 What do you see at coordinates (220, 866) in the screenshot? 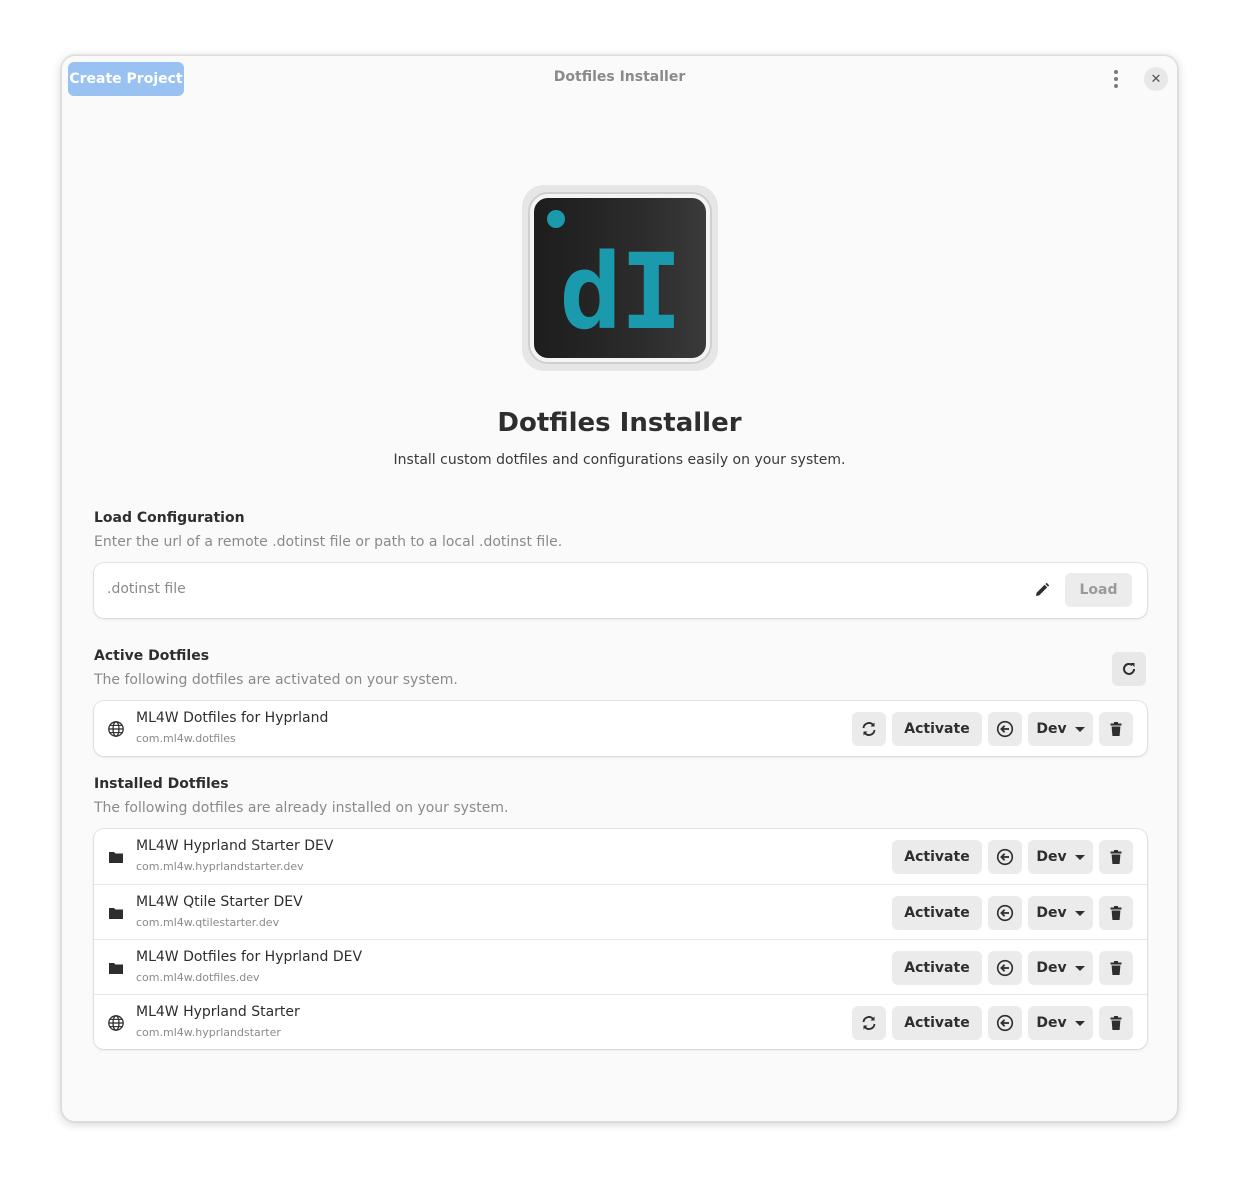
I see `dotfile-id: com.ml4w.hyprlandstarter.dev` at bounding box center [220, 866].